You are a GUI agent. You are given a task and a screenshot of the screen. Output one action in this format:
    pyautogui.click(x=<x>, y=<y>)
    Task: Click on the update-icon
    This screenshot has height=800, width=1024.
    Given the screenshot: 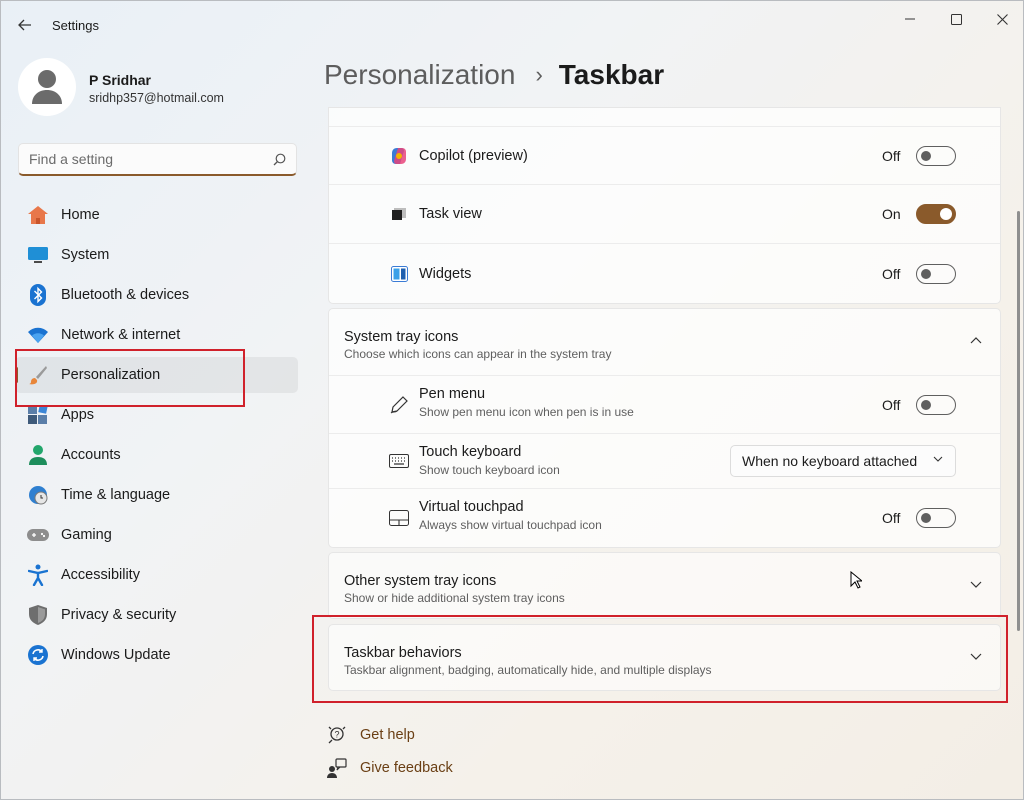 What is the action you would take?
    pyautogui.click(x=38, y=655)
    